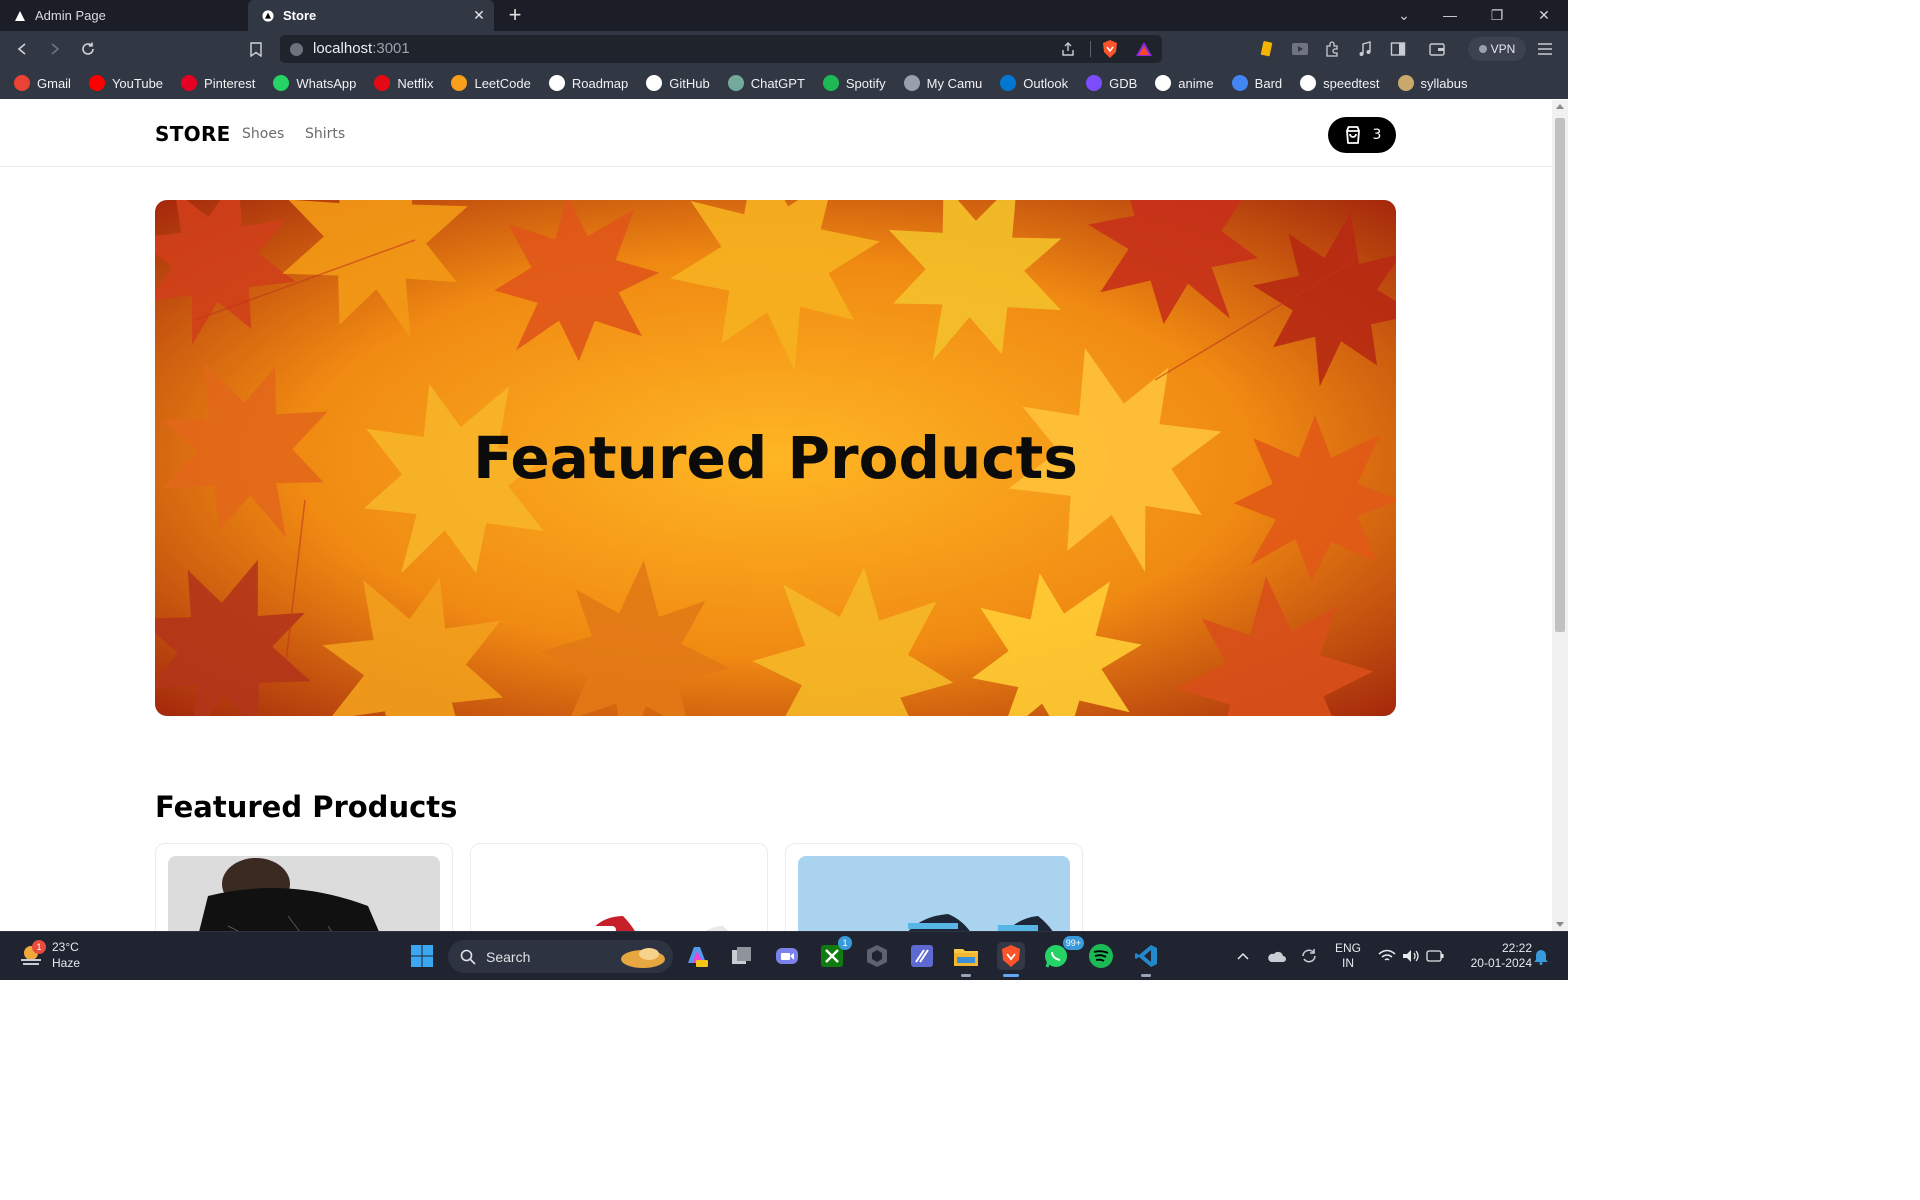 Image resolution: width=1920 pixels, height=1200 pixels. Describe the element at coordinates (422, 956) in the screenshot. I see `windows-start-icon` at that location.